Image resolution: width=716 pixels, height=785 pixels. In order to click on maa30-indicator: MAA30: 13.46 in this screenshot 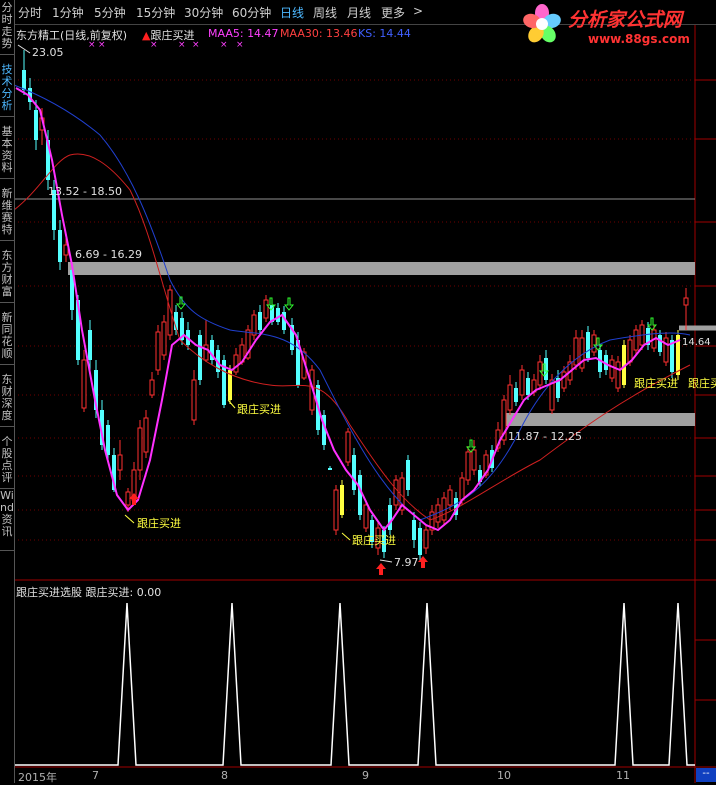, I will do `click(319, 33)`.